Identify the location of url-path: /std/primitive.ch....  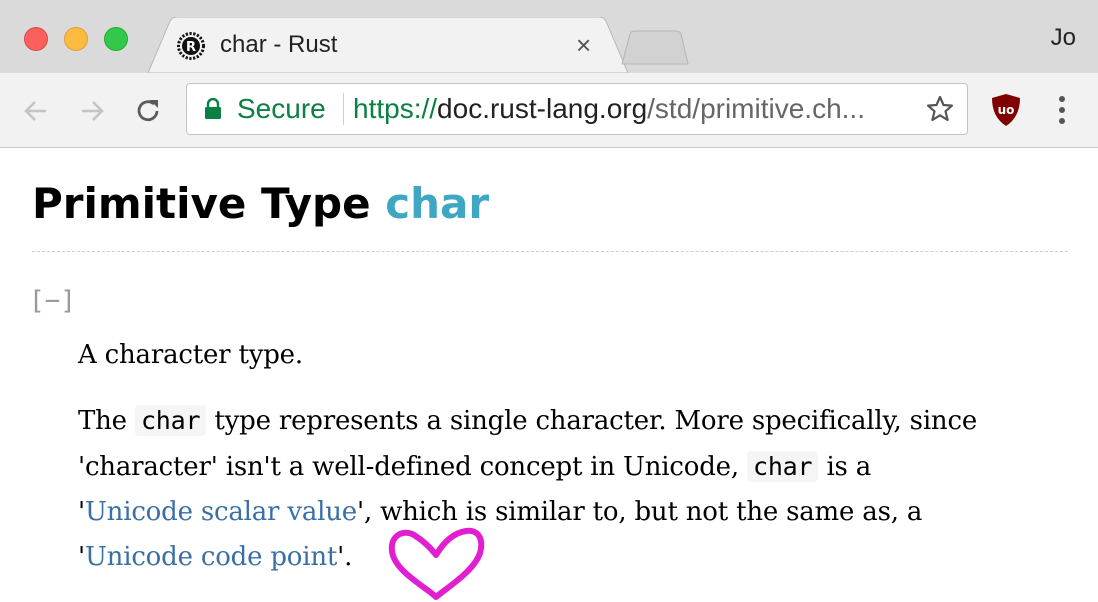
(756, 108).